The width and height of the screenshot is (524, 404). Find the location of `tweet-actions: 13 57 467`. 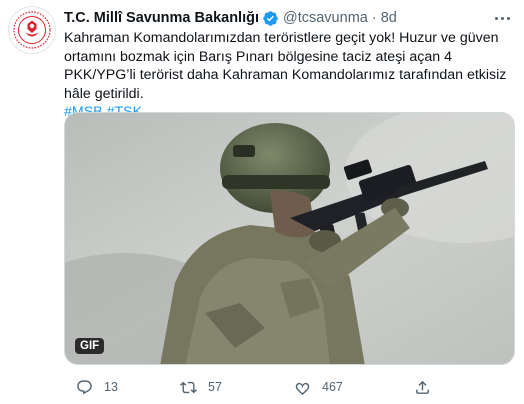

tweet-actions: 13 57 467 is located at coordinates (289, 387).